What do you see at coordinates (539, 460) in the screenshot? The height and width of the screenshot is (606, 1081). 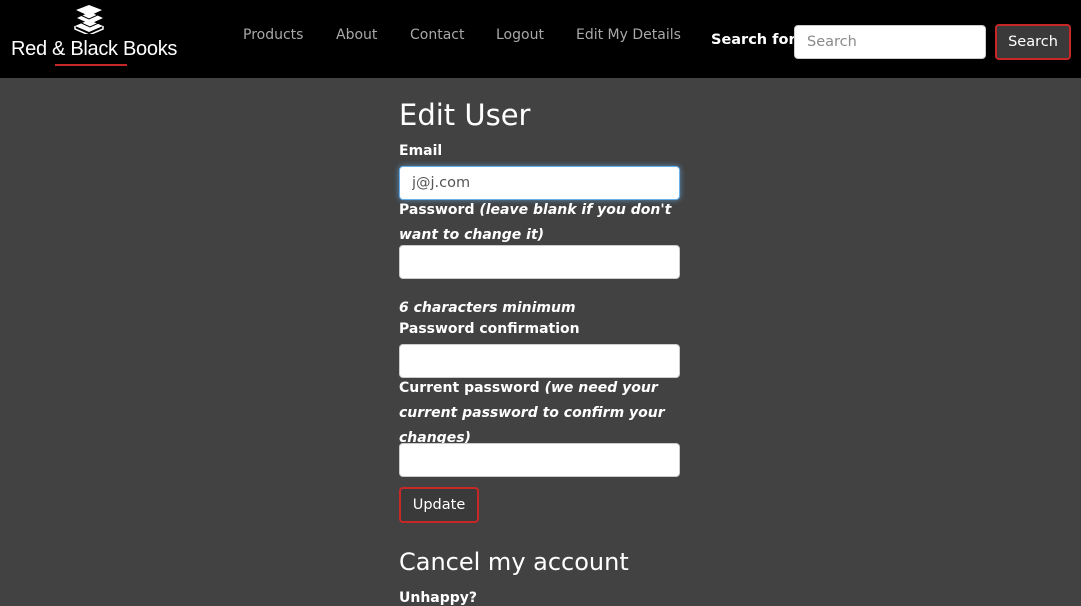 I see `current-password-field` at bounding box center [539, 460].